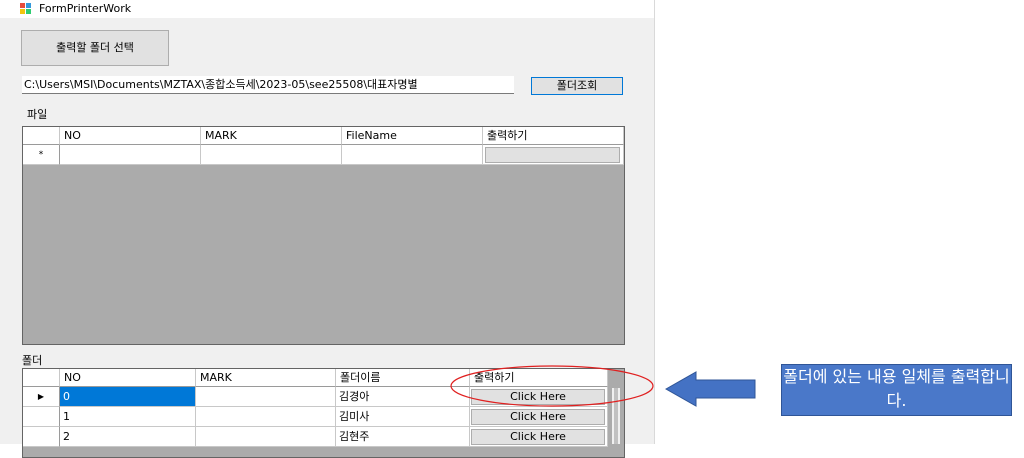 The height and width of the screenshot is (458, 1024). Describe the element at coordinates (403, 397) in the screenshot. I see `folder-row-0-name: 김경아` at that location.